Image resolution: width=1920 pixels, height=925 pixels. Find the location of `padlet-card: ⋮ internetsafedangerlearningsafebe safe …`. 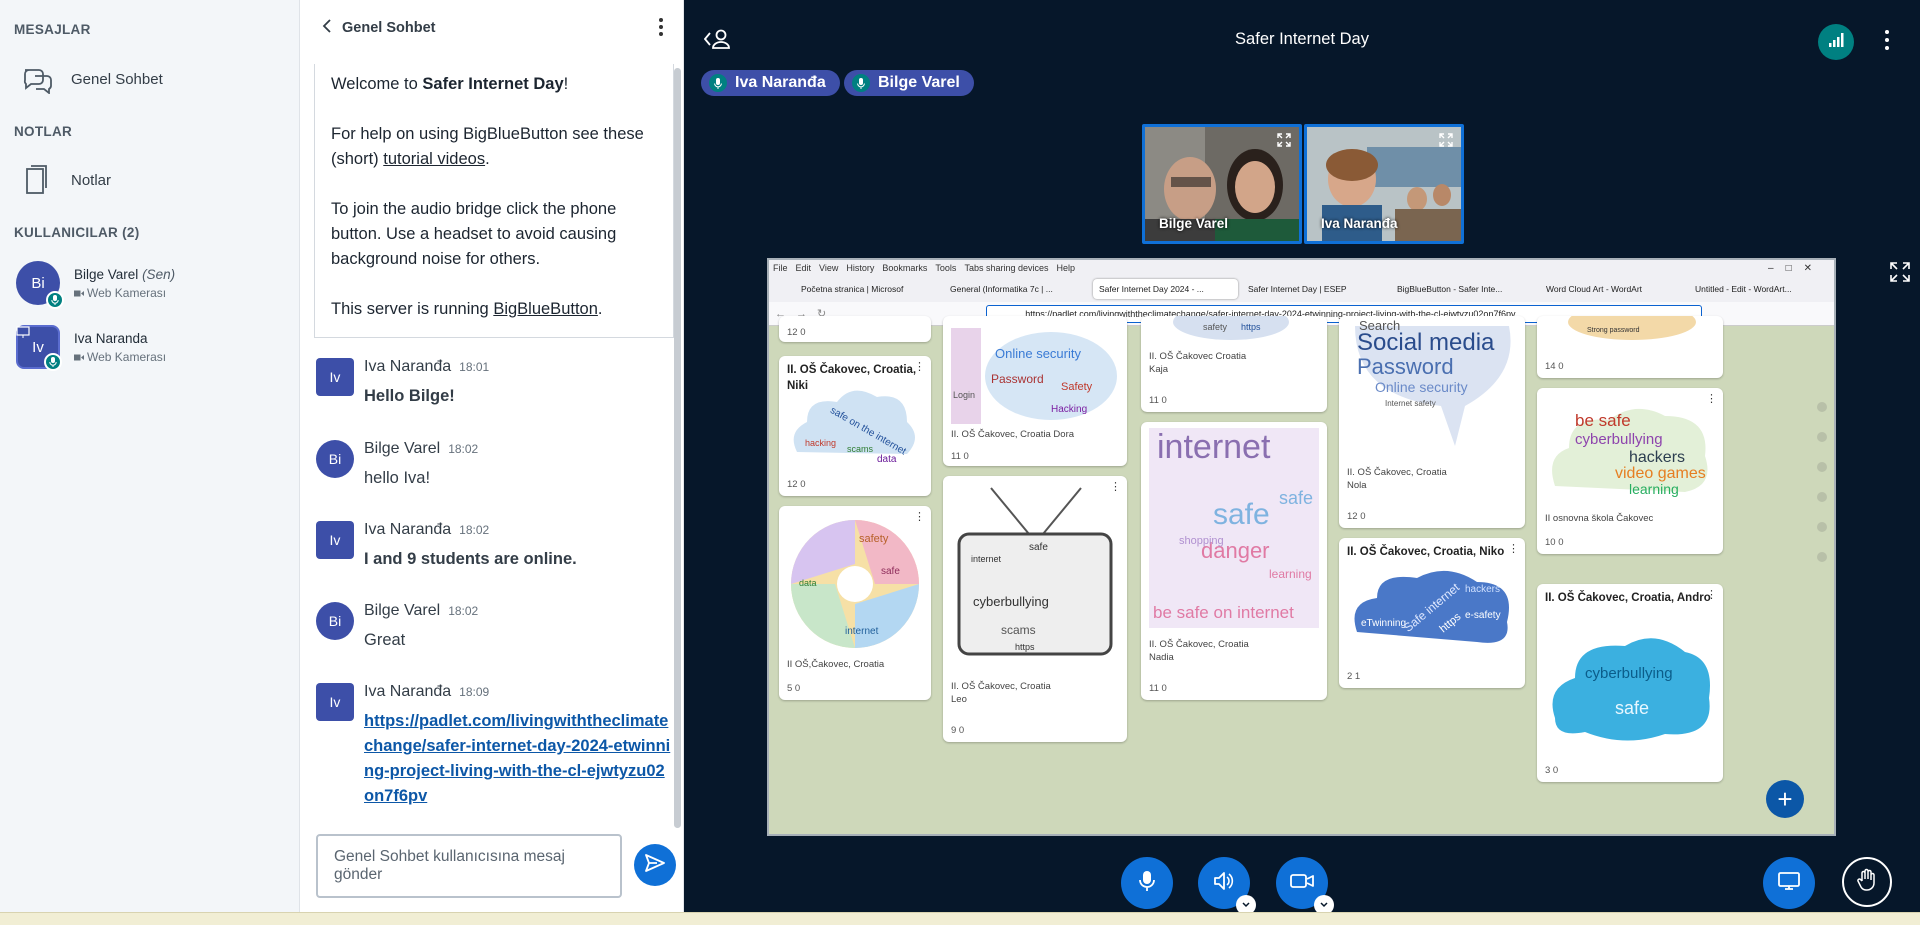

padlet-card: ⋮ internetsafedangerlearningsafebe safe … is located at coordinates (1234, 561).